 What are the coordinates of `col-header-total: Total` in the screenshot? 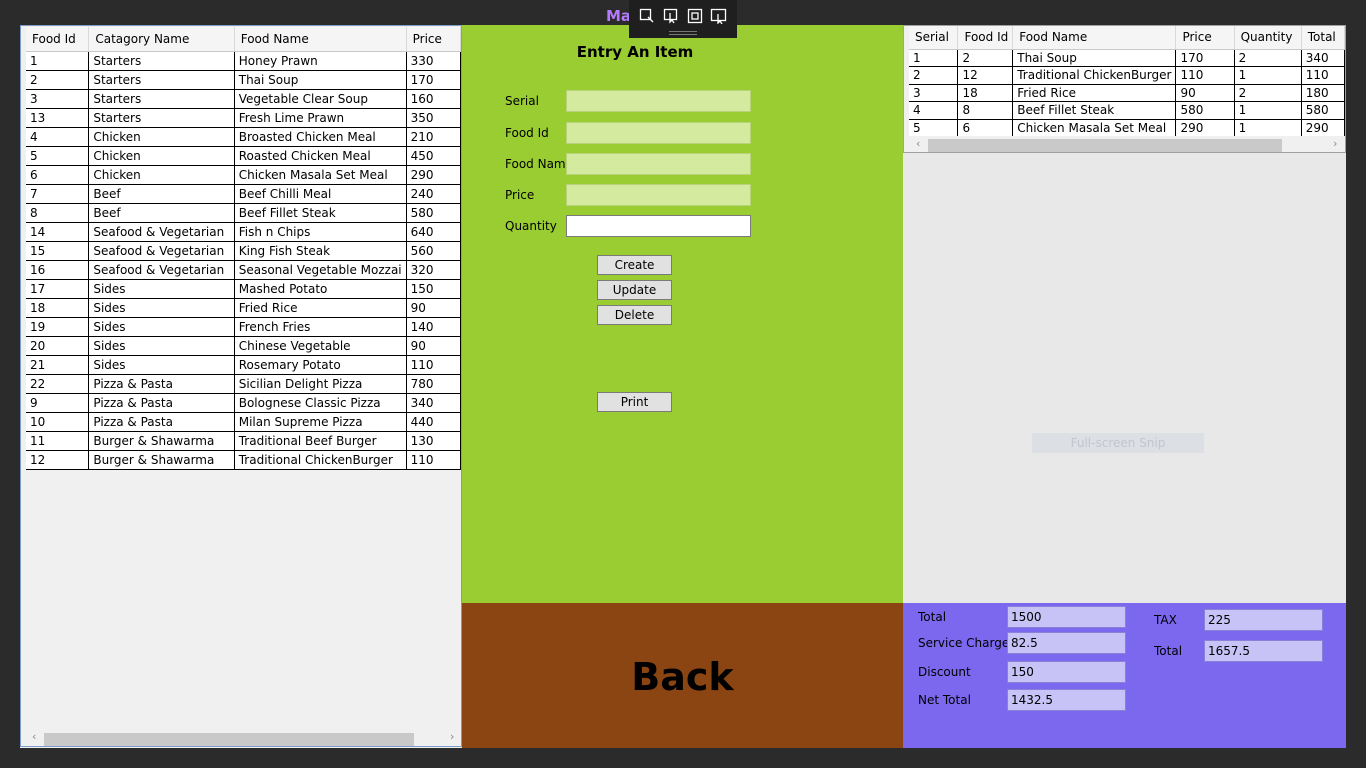 It's located at (1323, 38).